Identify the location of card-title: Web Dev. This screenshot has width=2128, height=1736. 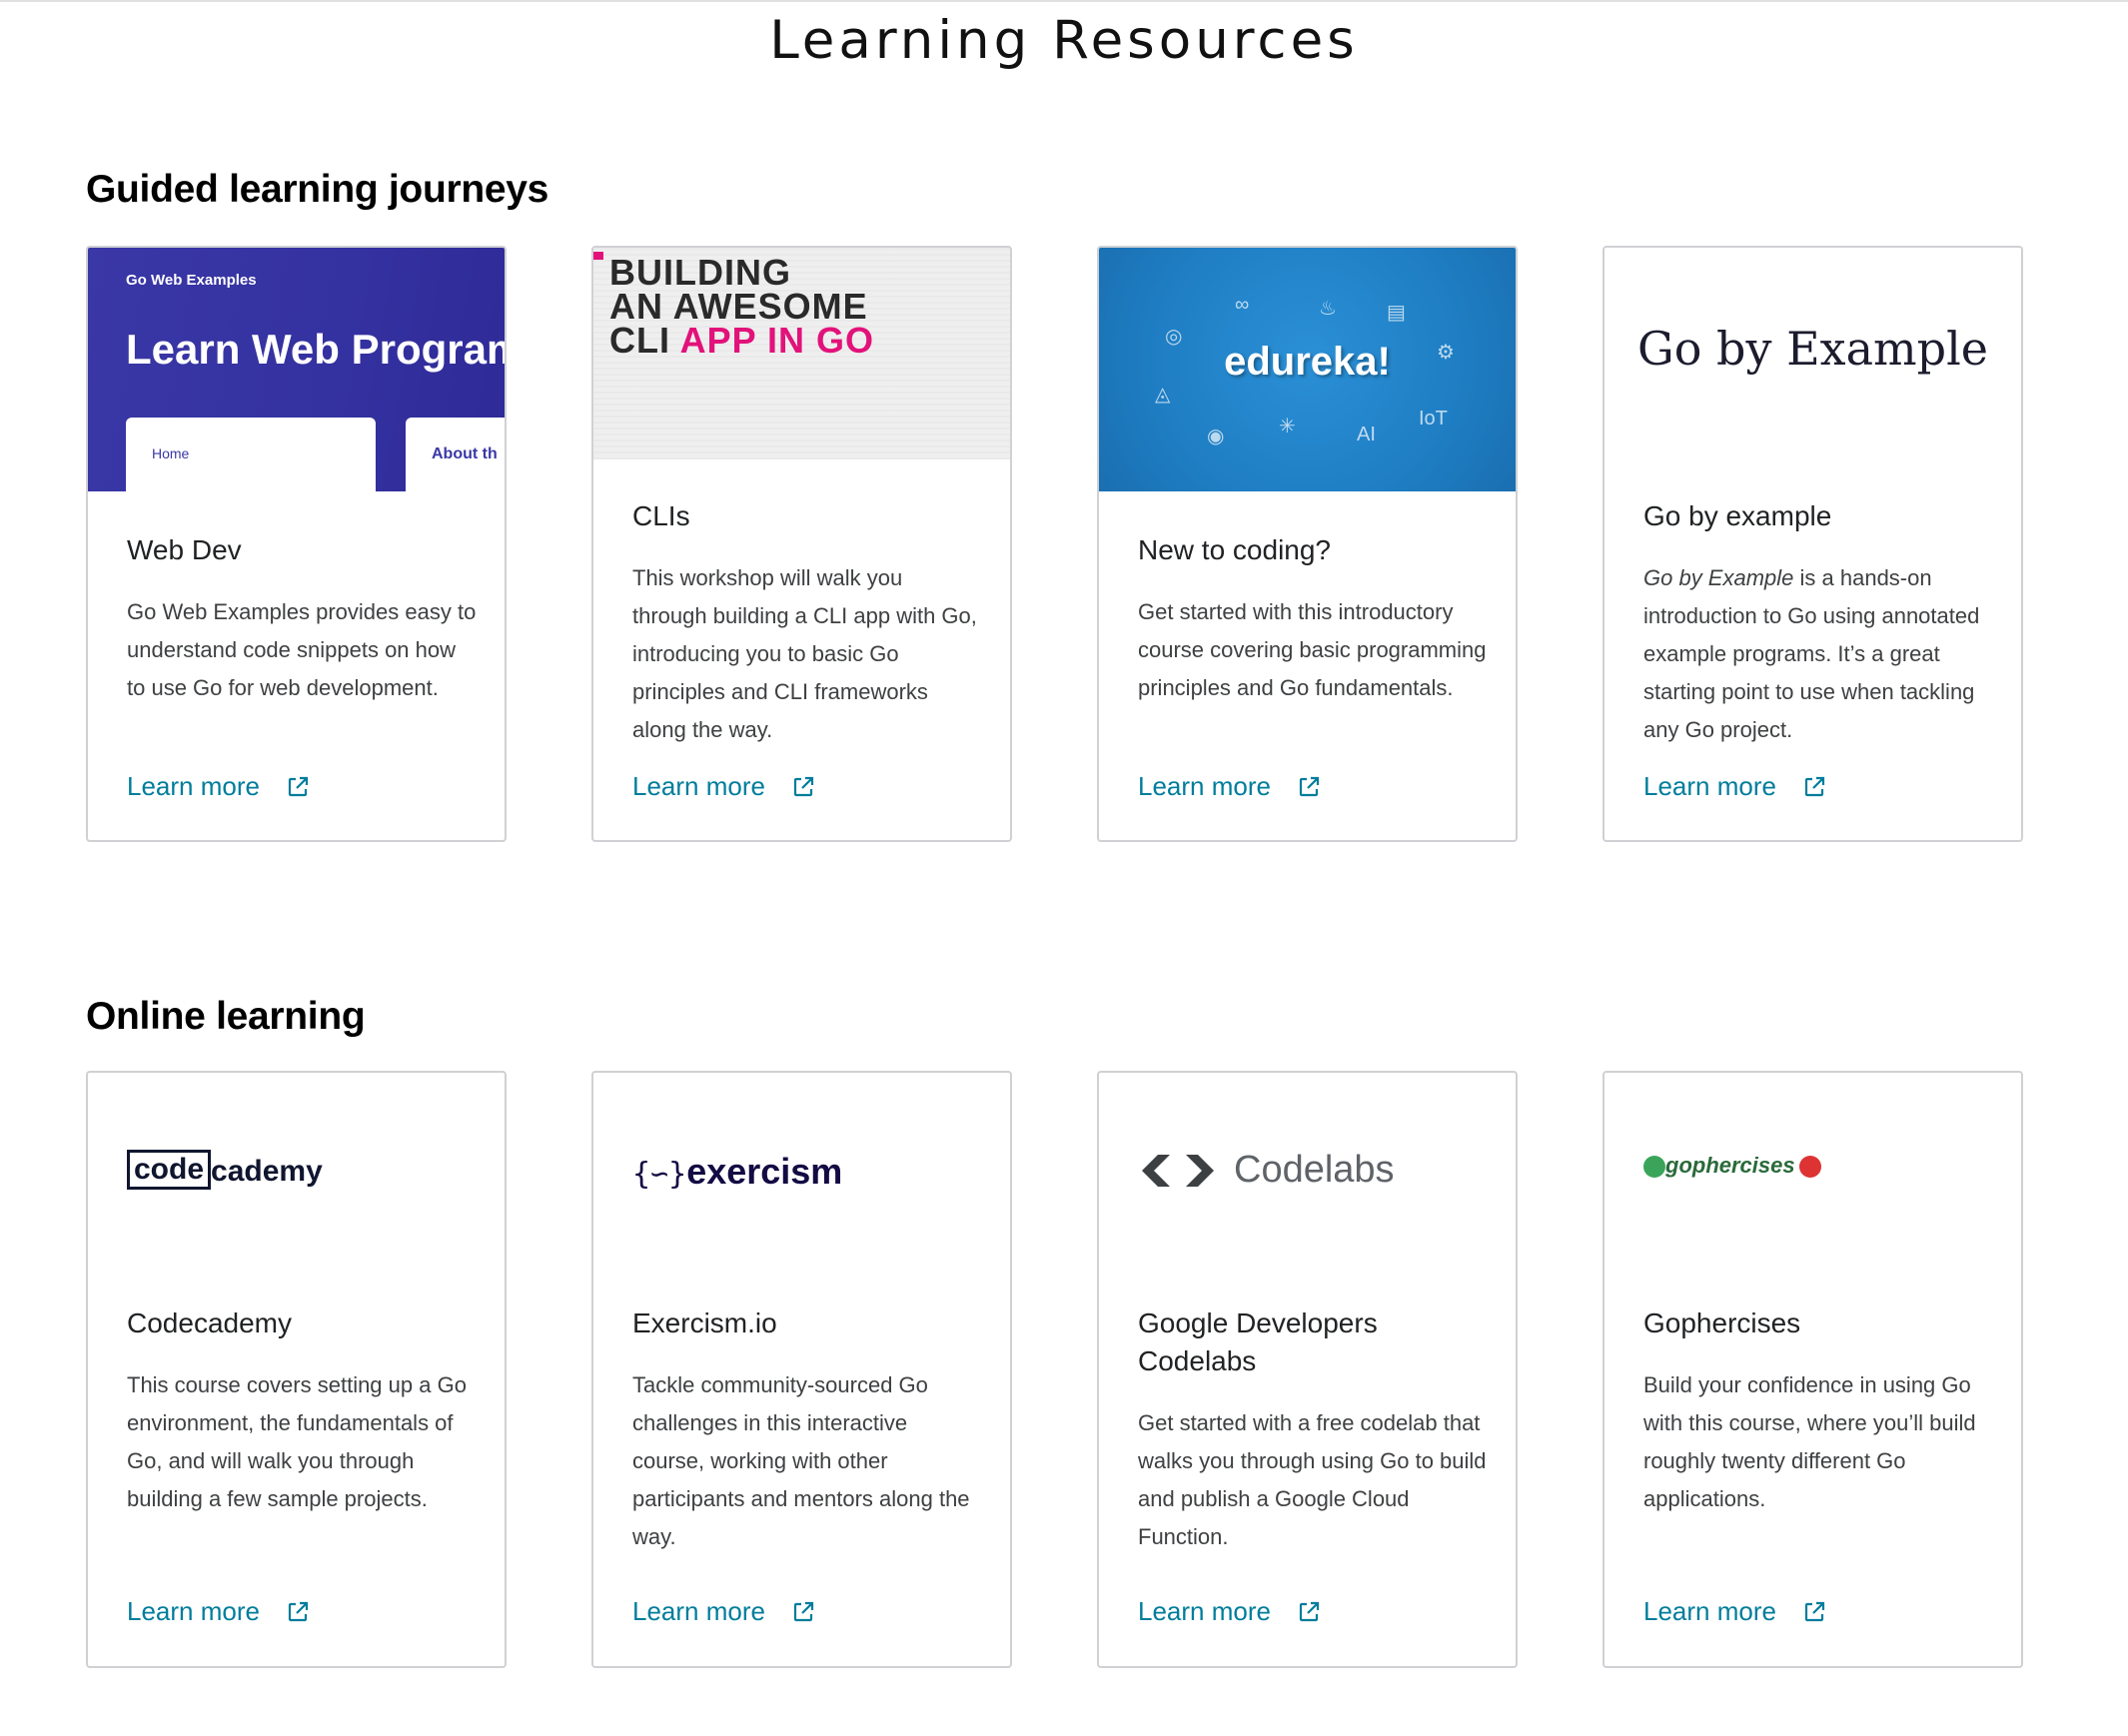
(184, 549).